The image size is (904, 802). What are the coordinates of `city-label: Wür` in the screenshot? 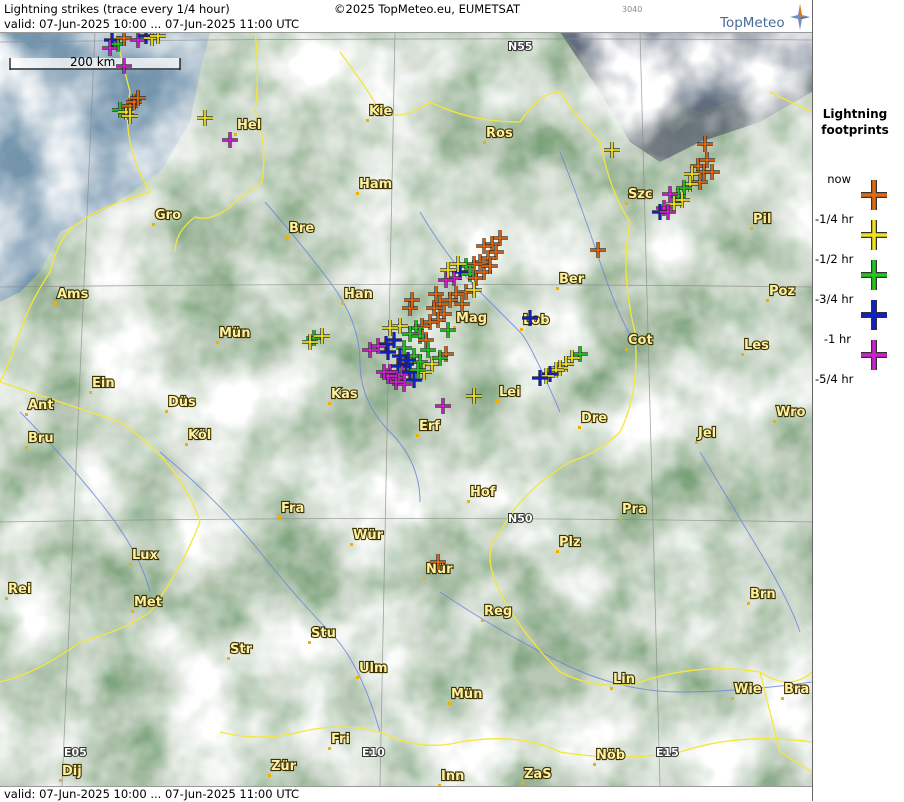 It's located at (368, 535).